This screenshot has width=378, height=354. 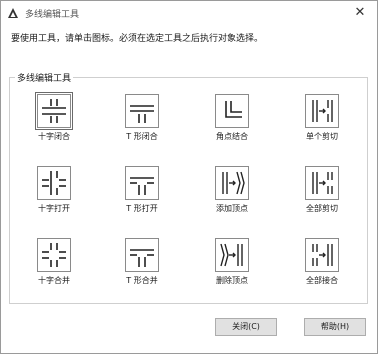 I want to click on weld-all-icon, so click(x=322, y=255).